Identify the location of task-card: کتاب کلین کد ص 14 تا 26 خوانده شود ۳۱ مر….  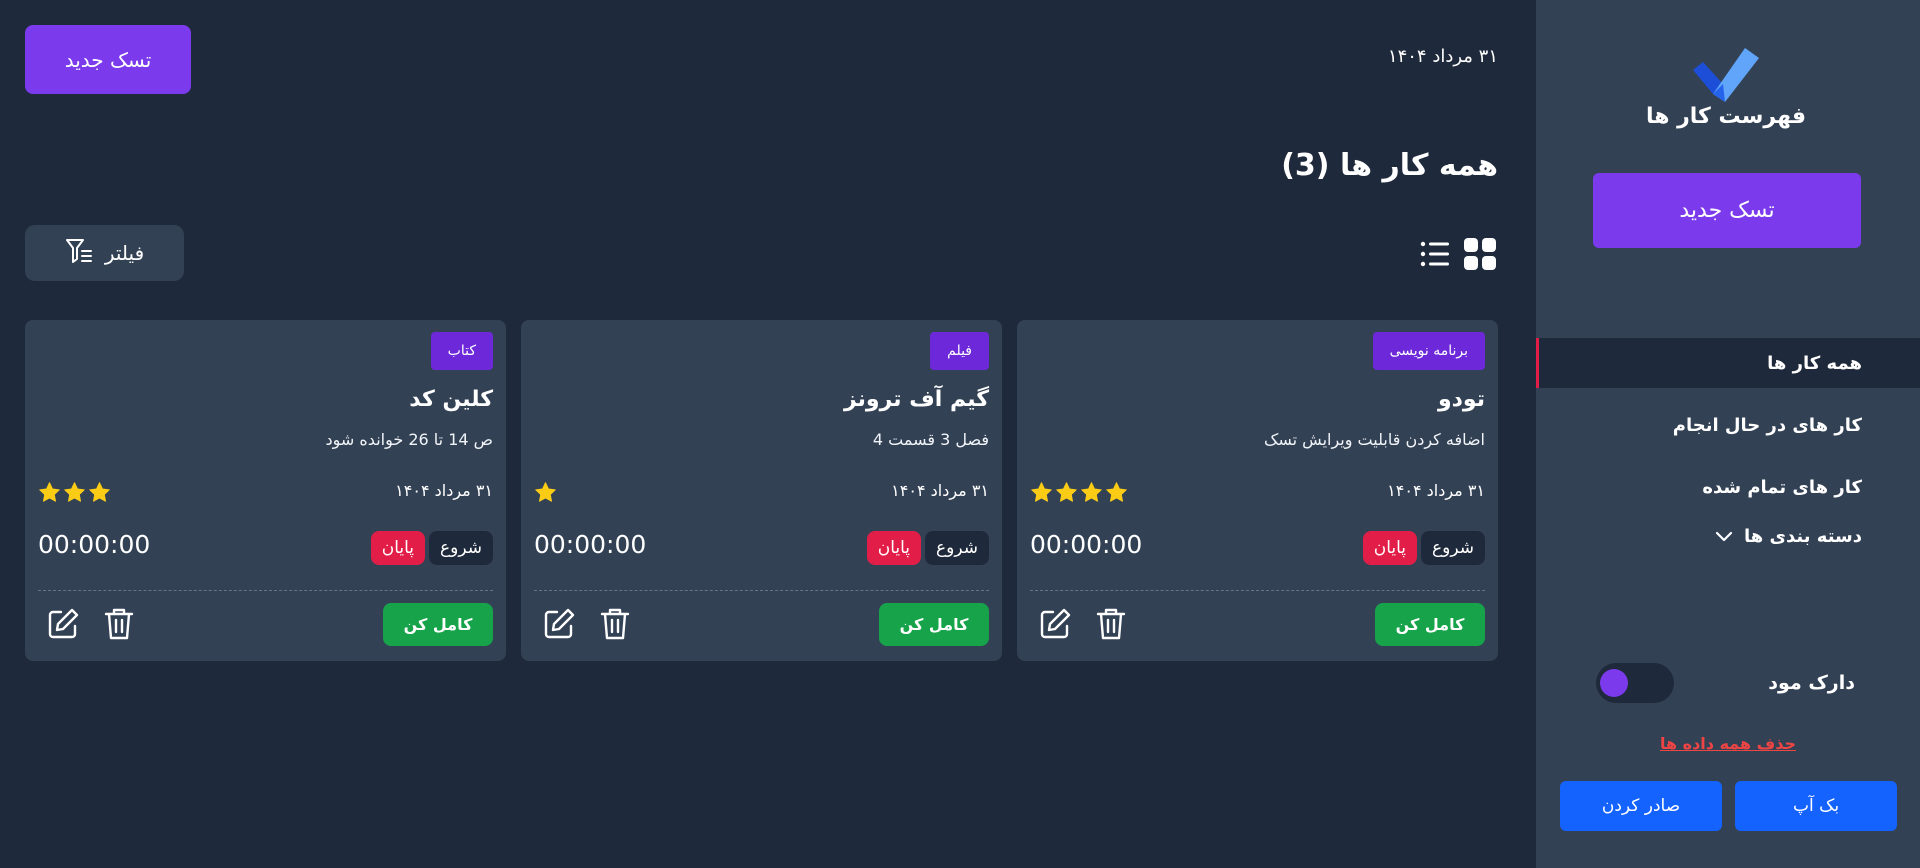
(265, 490).